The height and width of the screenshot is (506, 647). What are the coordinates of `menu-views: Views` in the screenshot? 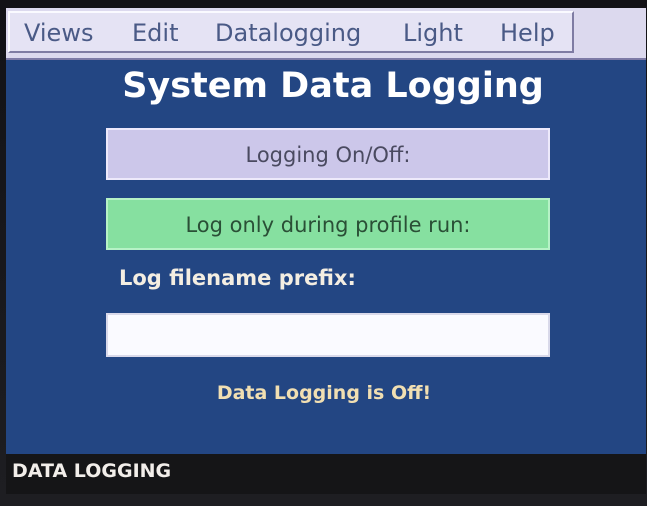 It's located at (58, 33).